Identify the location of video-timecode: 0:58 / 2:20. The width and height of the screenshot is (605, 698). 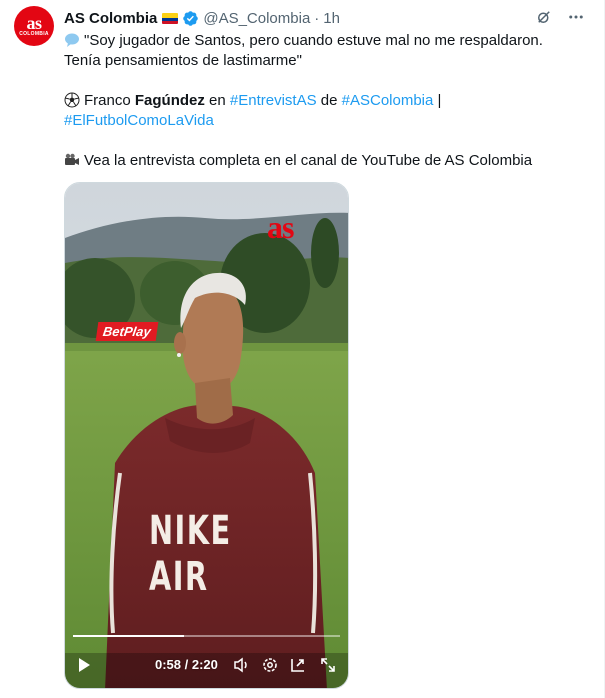
(186, 664).